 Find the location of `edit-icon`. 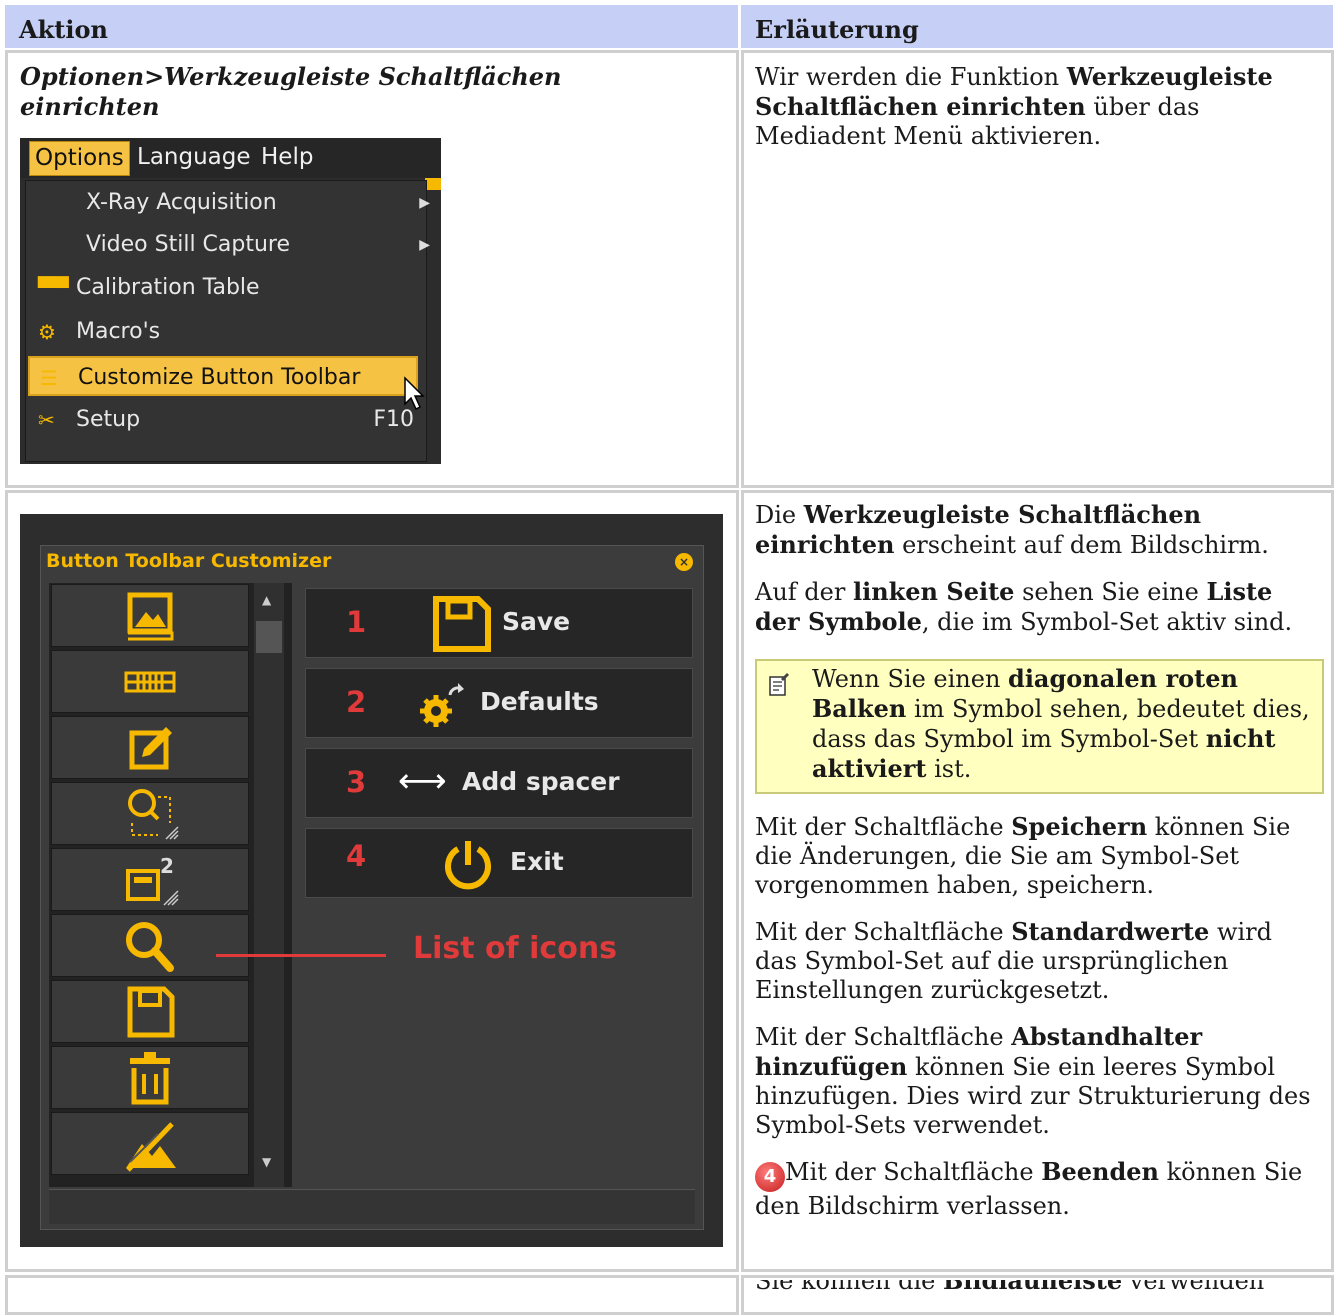

edit-icon is located at coordinates (150, 747).